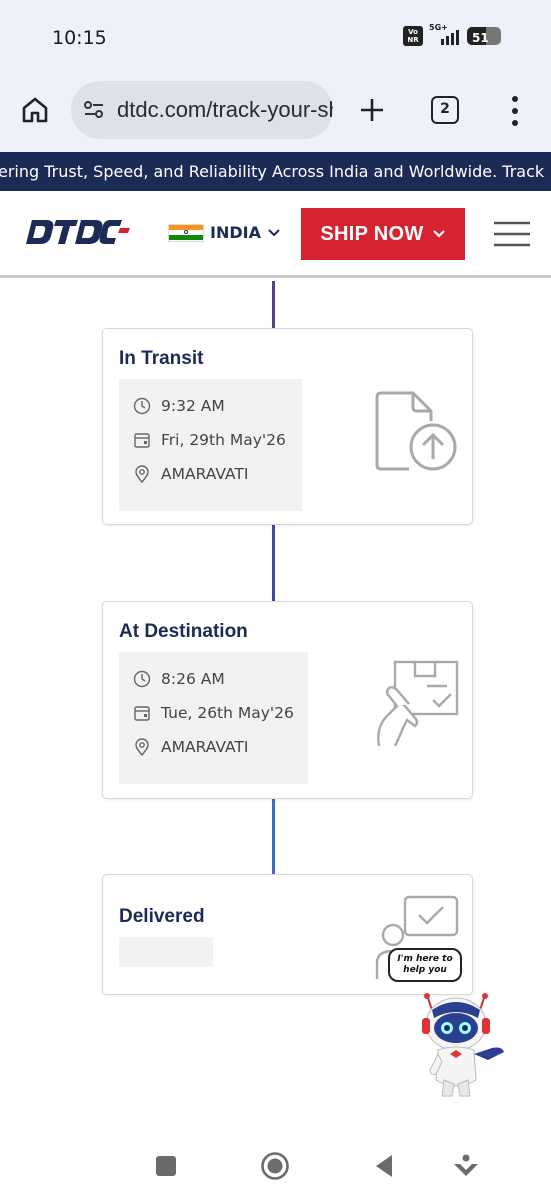 The height and width of the screenshot is (1200, 551). I want to click on browser-toolbar: dtdc.com/track-your-shipment 2, so click(275, 114).